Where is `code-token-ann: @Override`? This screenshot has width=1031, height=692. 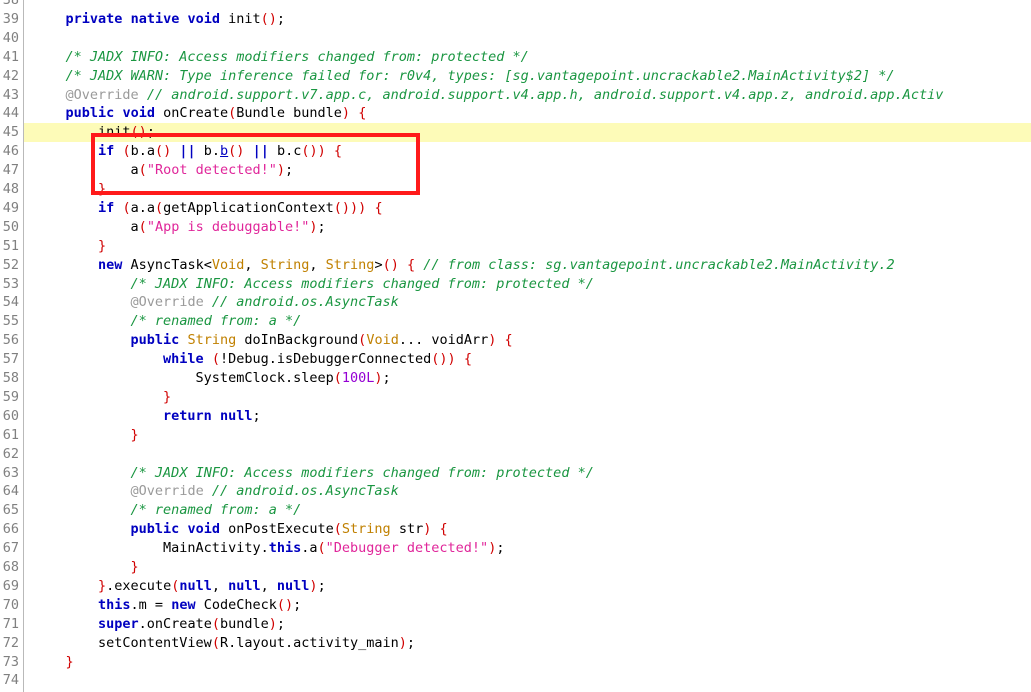 code-token-ann: @Override is located at coordinates (167, 491).